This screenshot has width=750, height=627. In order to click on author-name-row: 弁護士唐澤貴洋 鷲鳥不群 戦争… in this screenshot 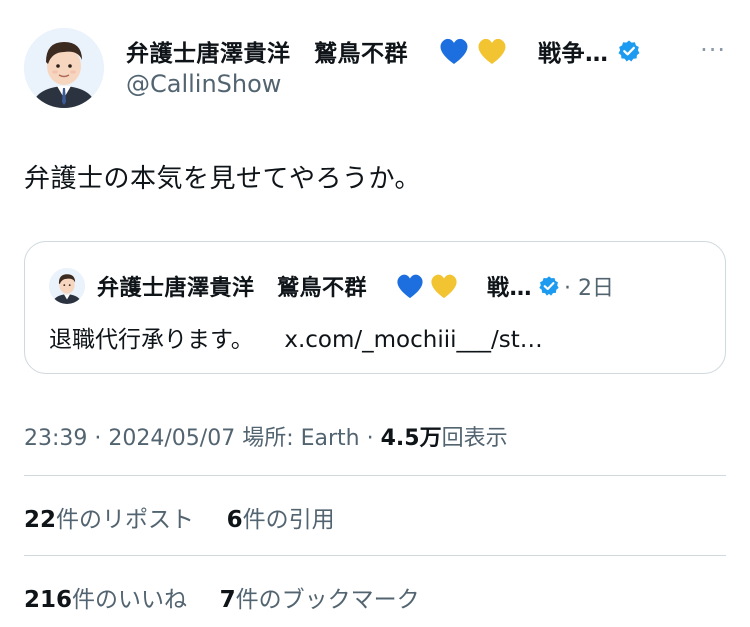, I will do `click(421, 51)`.